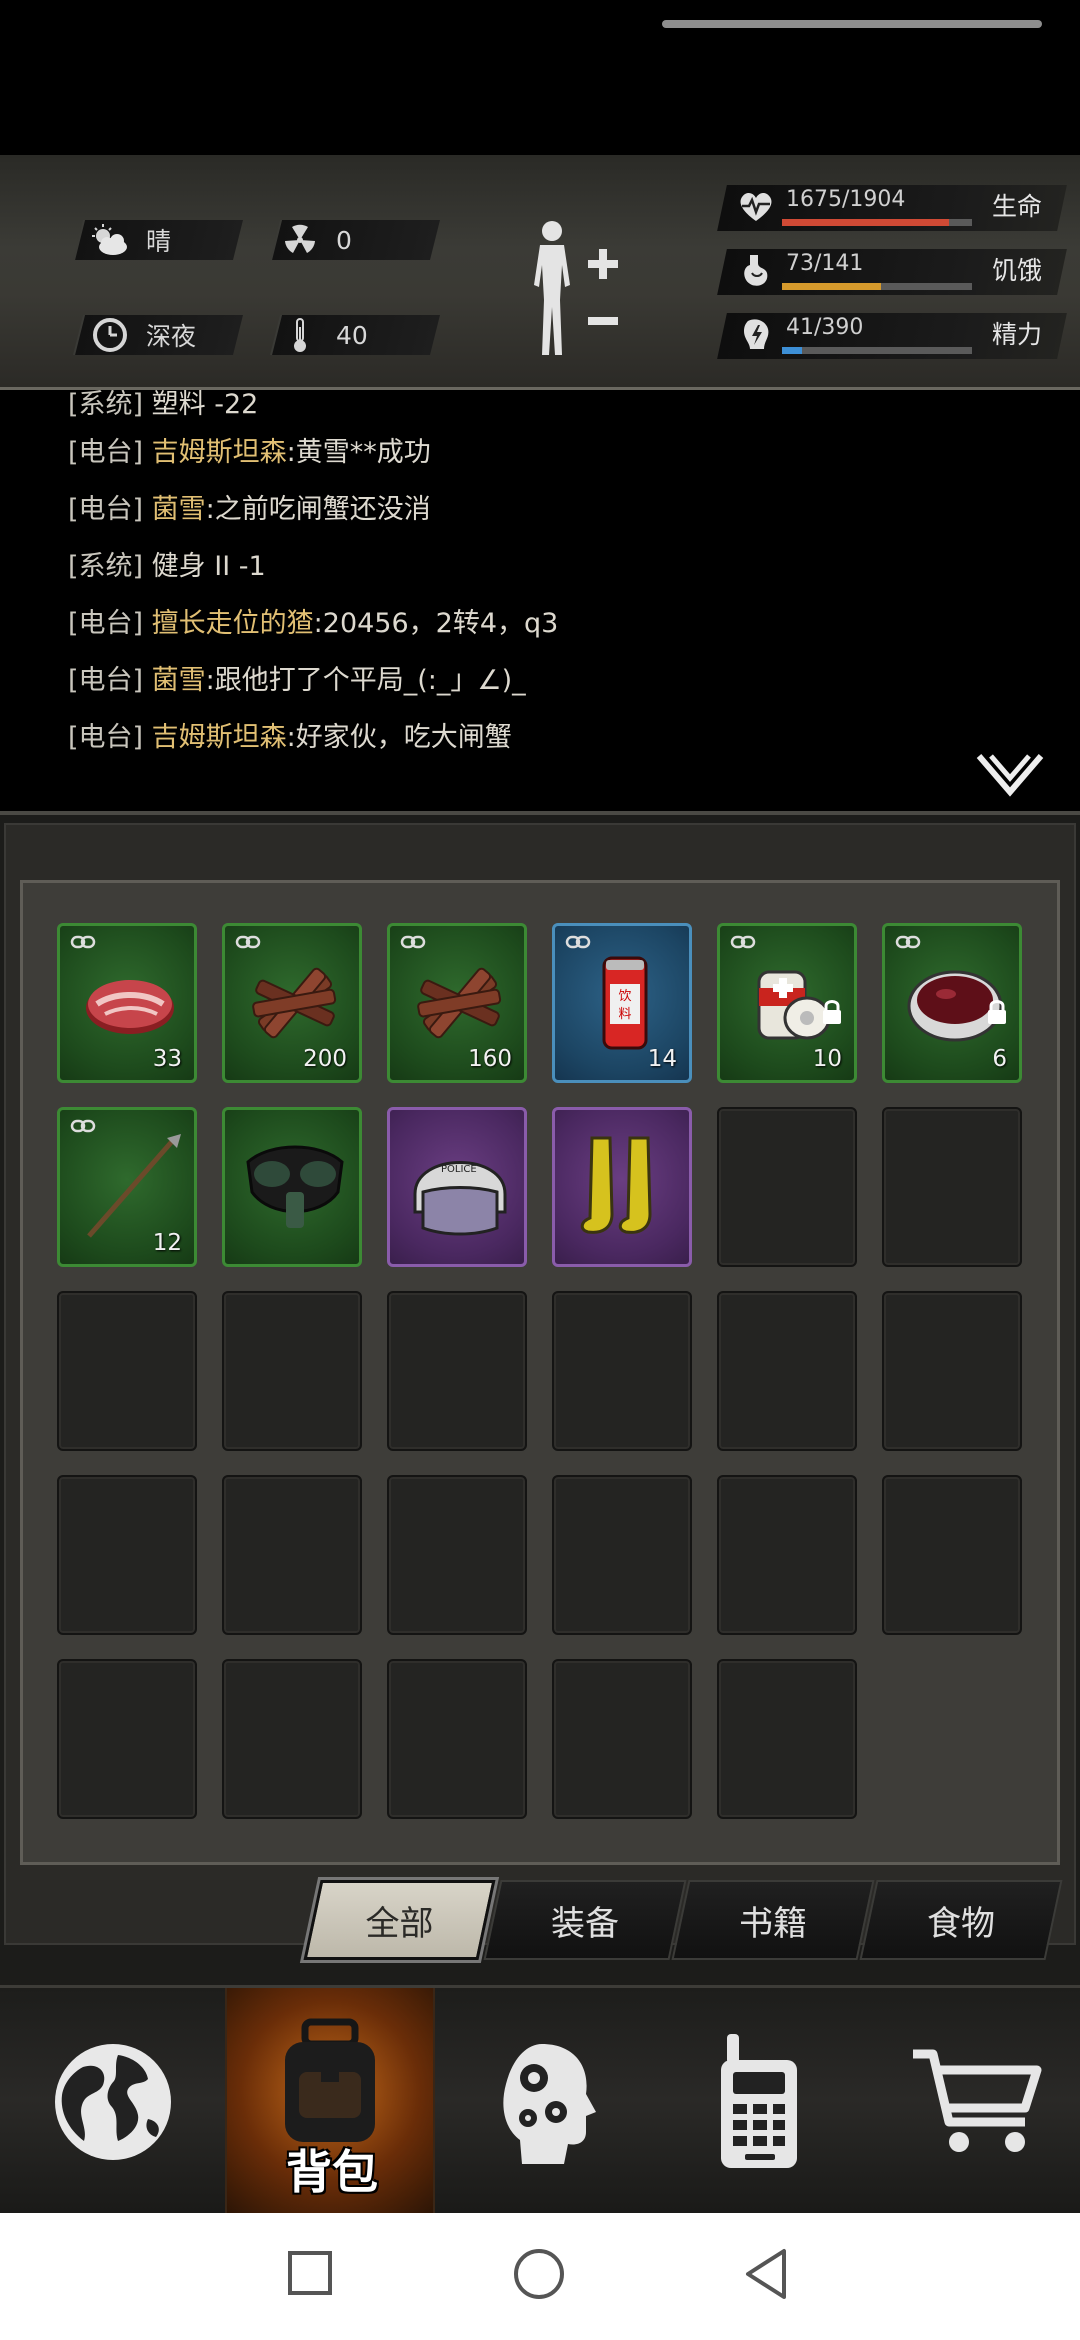 The width and height of the screenshot is (1080, 2340). Describe the element at coordinates (756, 207) in the screenshot. I see `heart-icon` at that location.